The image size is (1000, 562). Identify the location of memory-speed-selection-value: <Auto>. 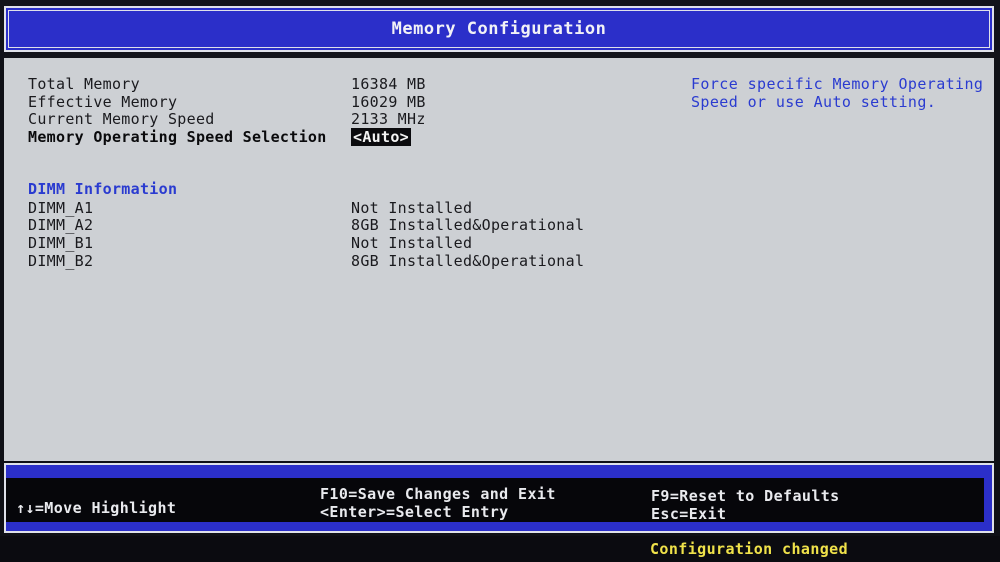
(381, 137).